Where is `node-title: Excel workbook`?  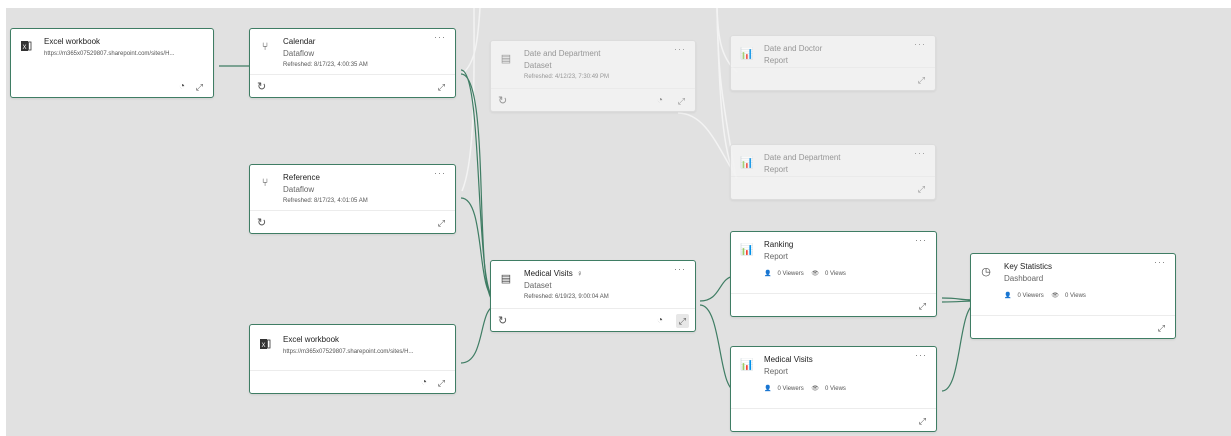
node-title: Excel workbook is located at coordinates (72, 41).